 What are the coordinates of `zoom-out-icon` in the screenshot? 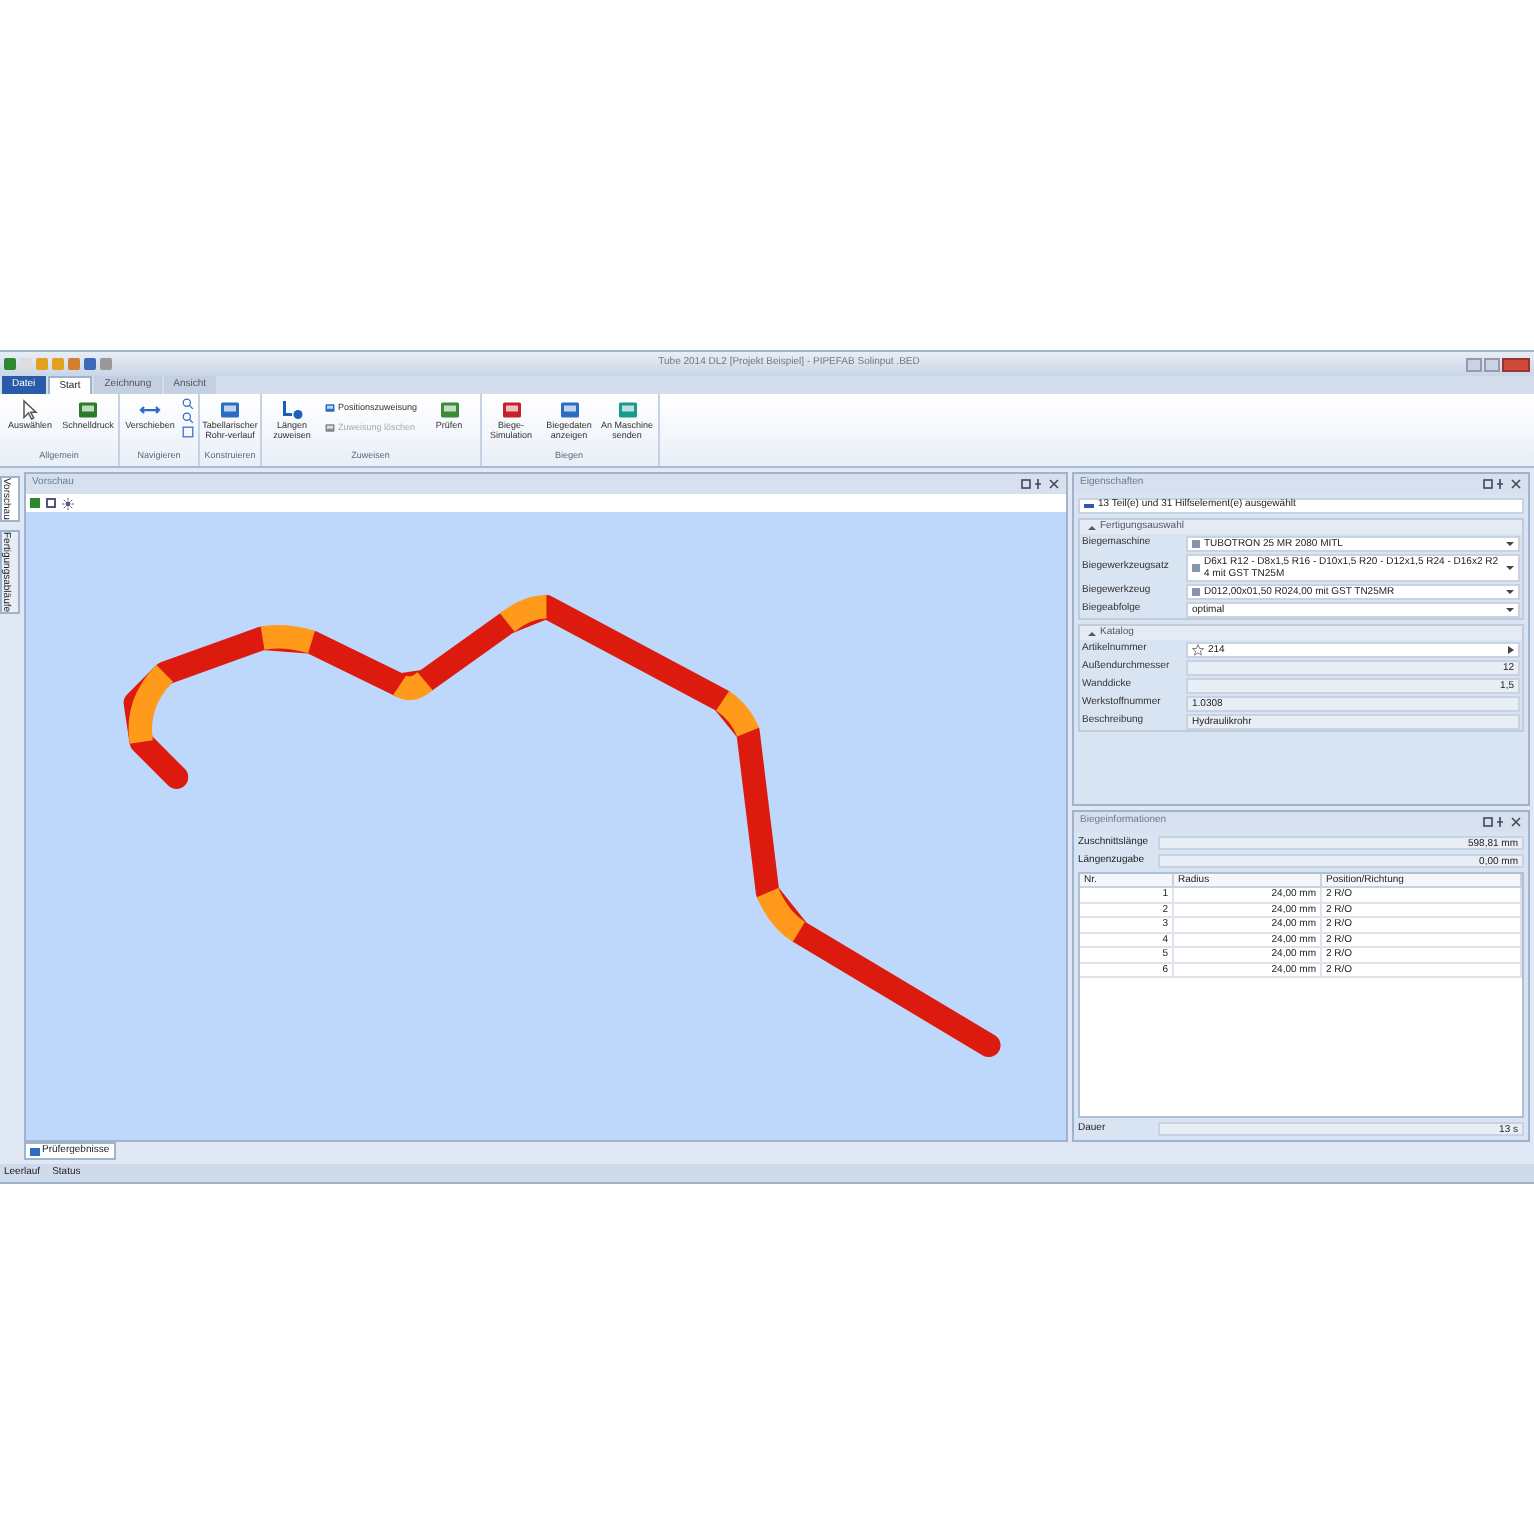 It's located at (188, 418).